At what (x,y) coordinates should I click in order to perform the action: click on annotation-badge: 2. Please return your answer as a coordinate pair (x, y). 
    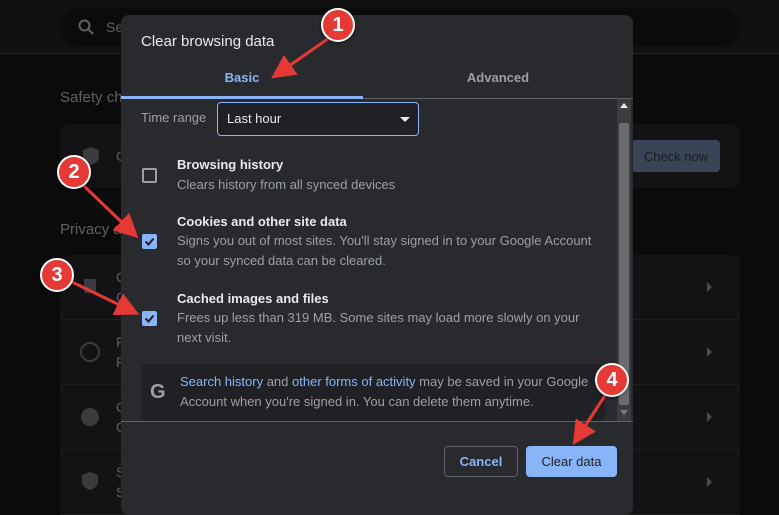
    Looking at the image, I should click on (74, 172).